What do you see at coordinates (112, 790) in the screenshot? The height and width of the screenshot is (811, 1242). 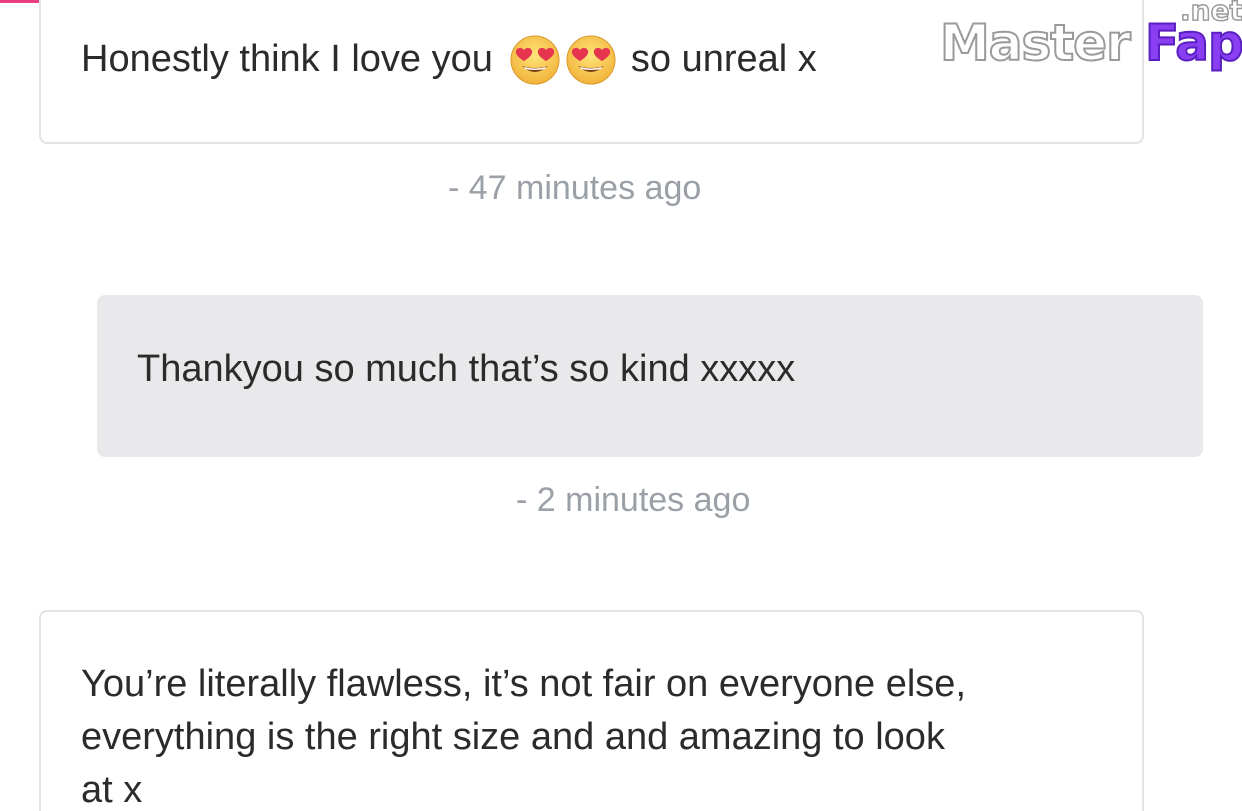 I see `message-text-line: at x` at bounding box center [112, 790].